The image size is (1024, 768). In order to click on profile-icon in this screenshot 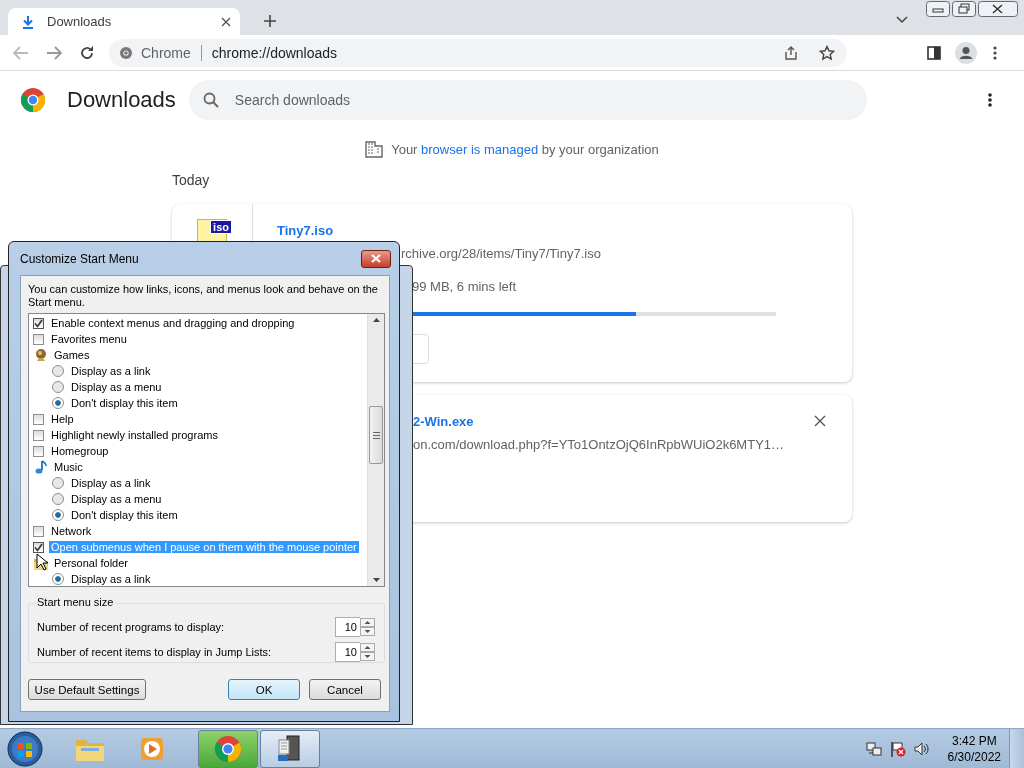, I will do `click(966, 52)`.